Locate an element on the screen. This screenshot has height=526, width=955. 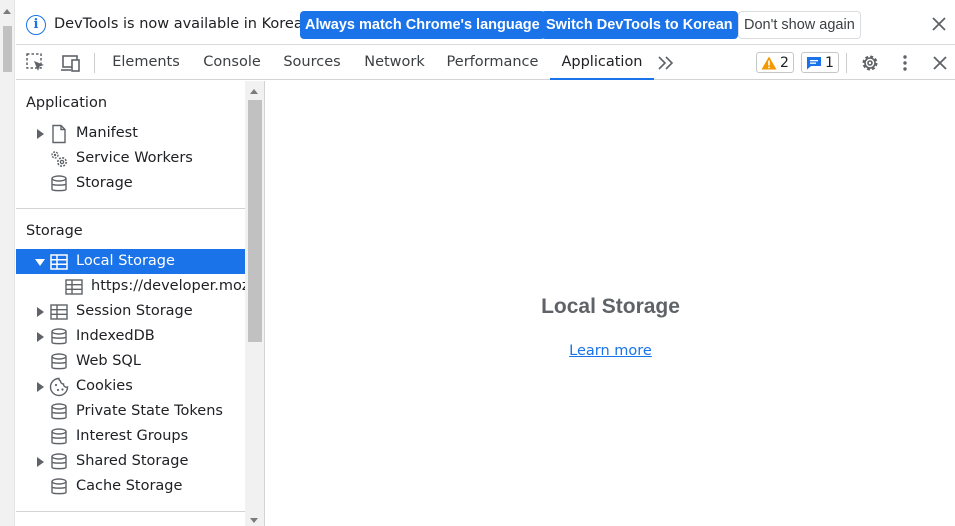
sidebar-item-label: Shared Storage is located at coordinates (132, 461).